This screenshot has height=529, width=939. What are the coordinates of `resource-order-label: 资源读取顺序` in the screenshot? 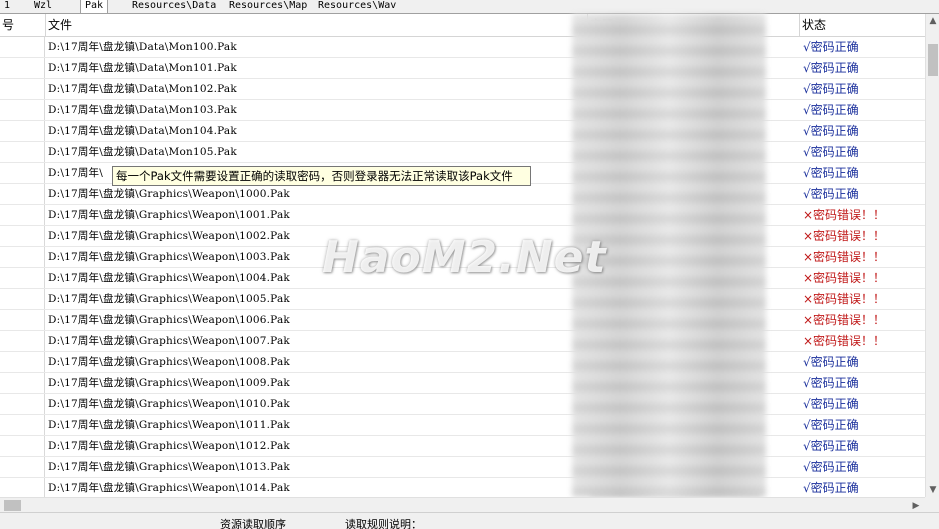 It's located at (253, 523).